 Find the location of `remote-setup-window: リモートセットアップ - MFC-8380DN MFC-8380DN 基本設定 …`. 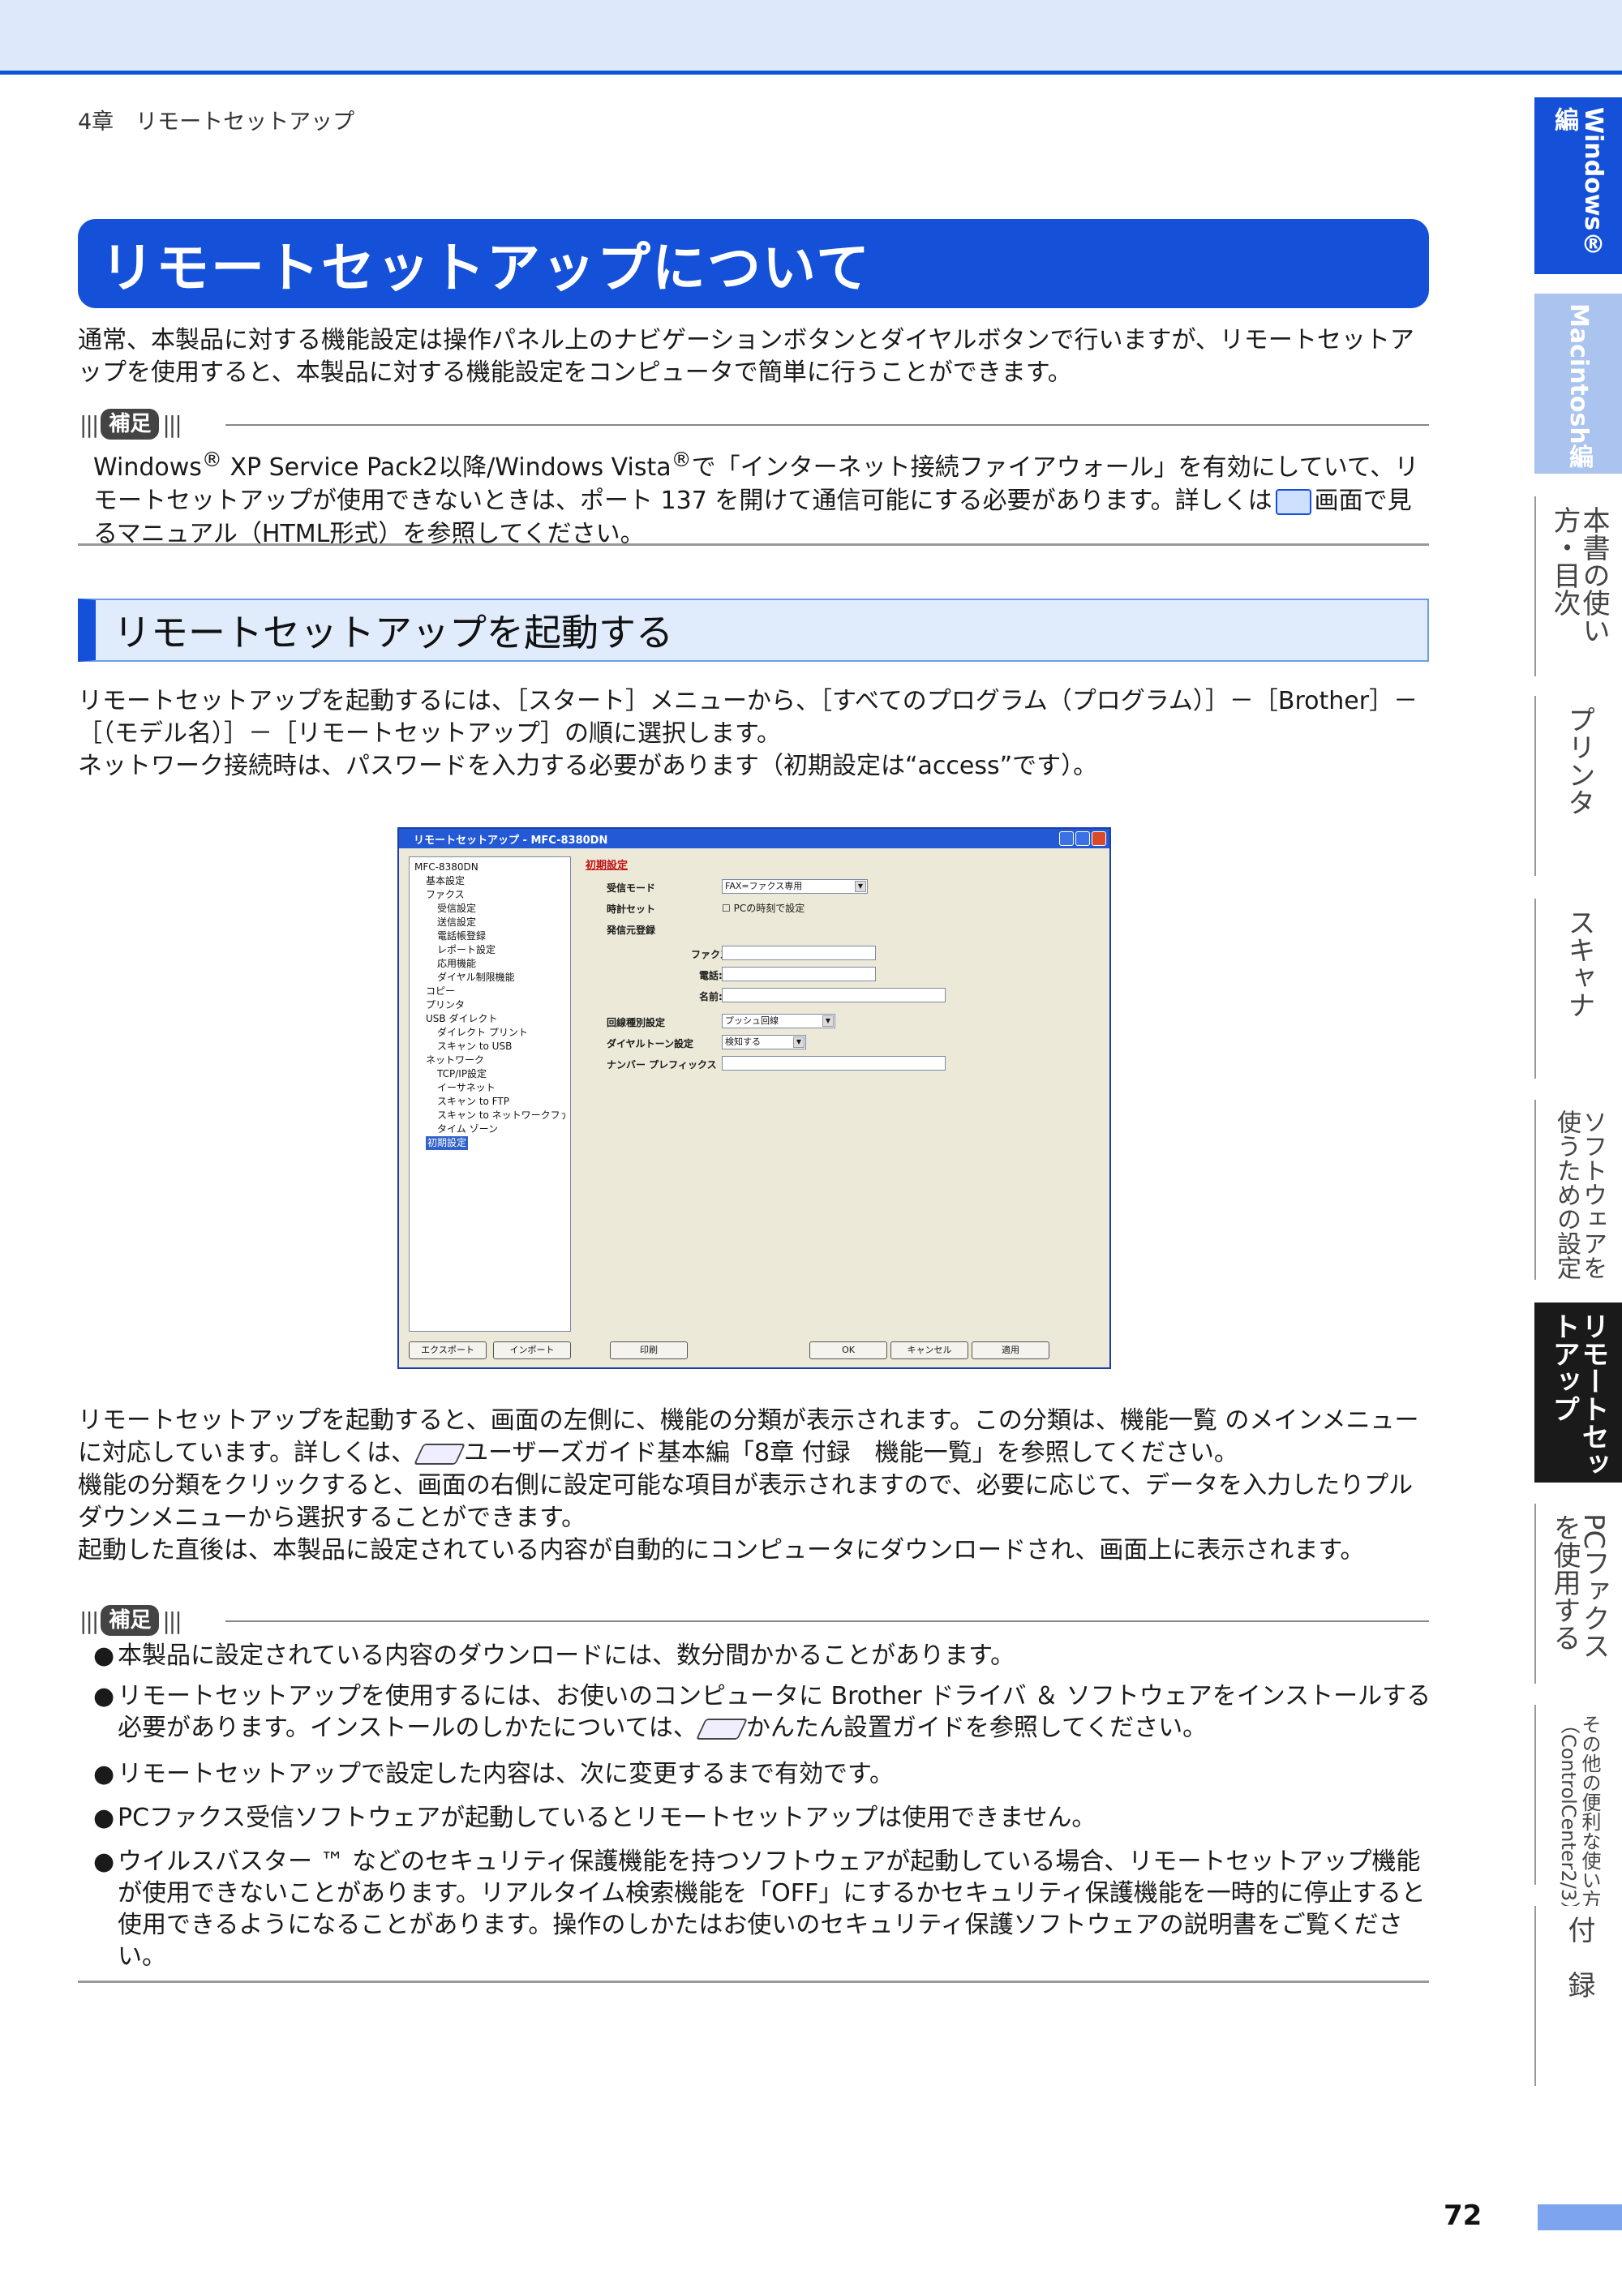

remote-setup-window: リモートセットアップ - MFC-8380DN MFC-8380DN 基本設定 … is located at coordinates (754, 1098).